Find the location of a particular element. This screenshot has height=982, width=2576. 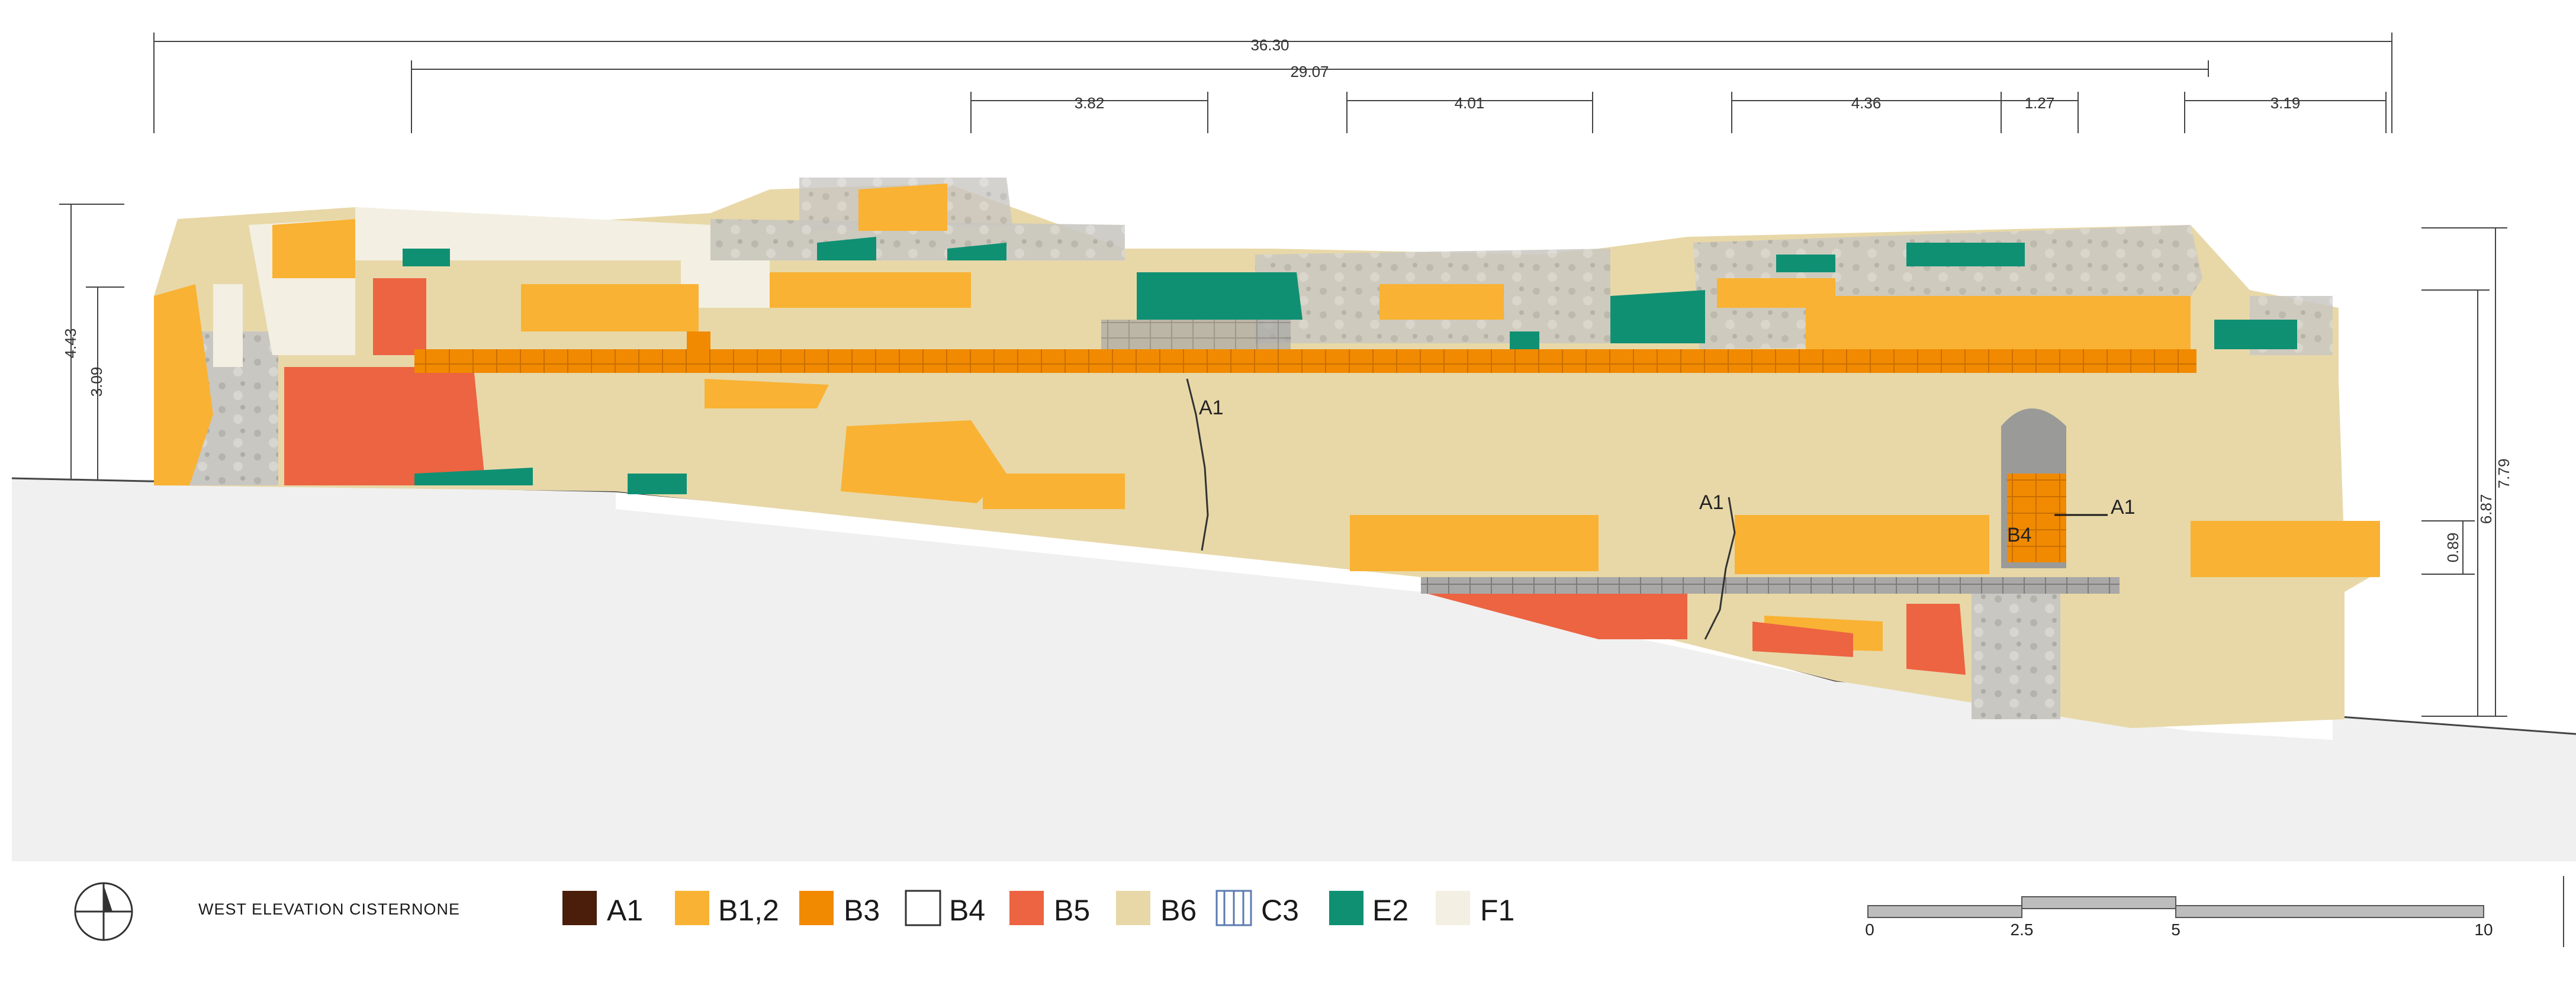

legend-label-c3: C3 is located at coordinates (1280, 910).